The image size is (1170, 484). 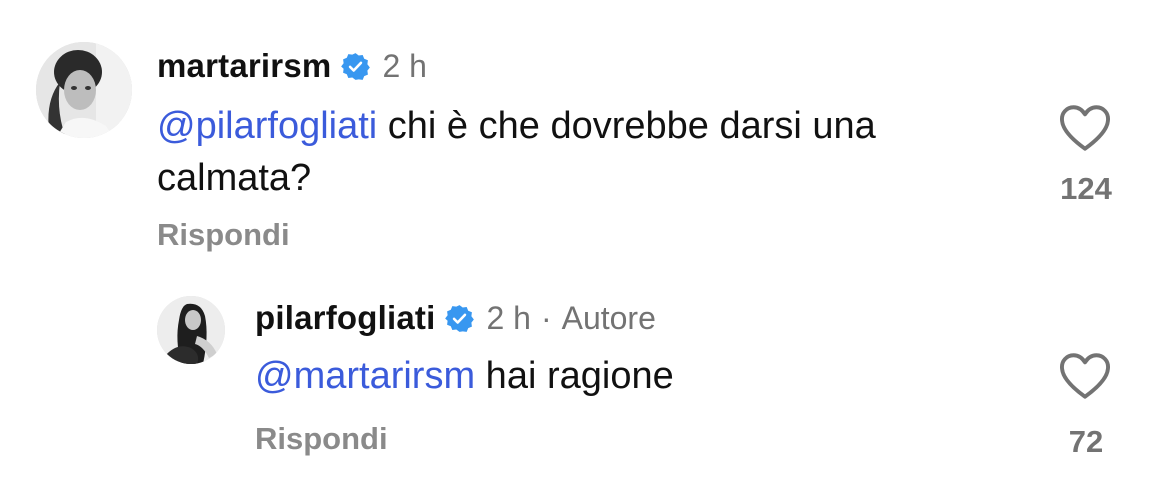 What do you see at coordinates (267, 126) in the screenshot?
I see `mention-link: @pilarfogliati` at bounding box center [267, 126].